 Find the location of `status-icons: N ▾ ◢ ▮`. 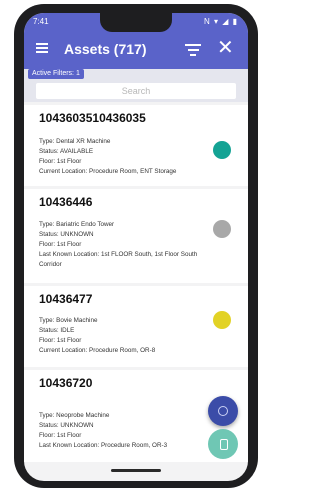

status-icons: N ▾ ◢ ▮ is located at coordinates (220, 21).